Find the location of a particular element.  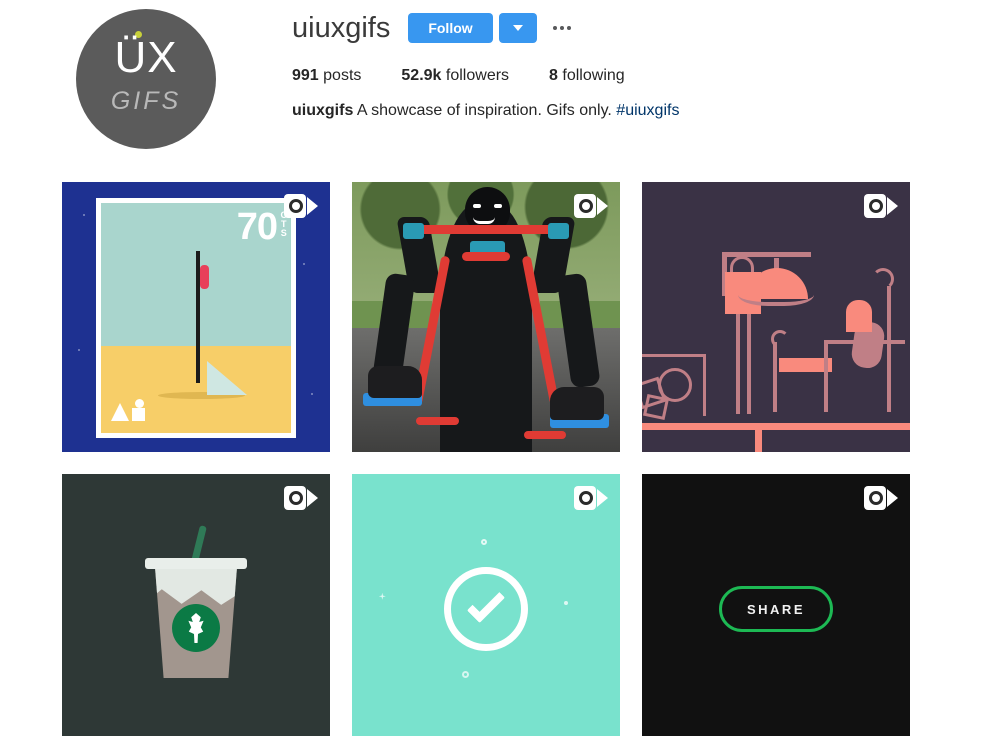

avatar: ÜX GIFS is located at coordinates (146, 79).